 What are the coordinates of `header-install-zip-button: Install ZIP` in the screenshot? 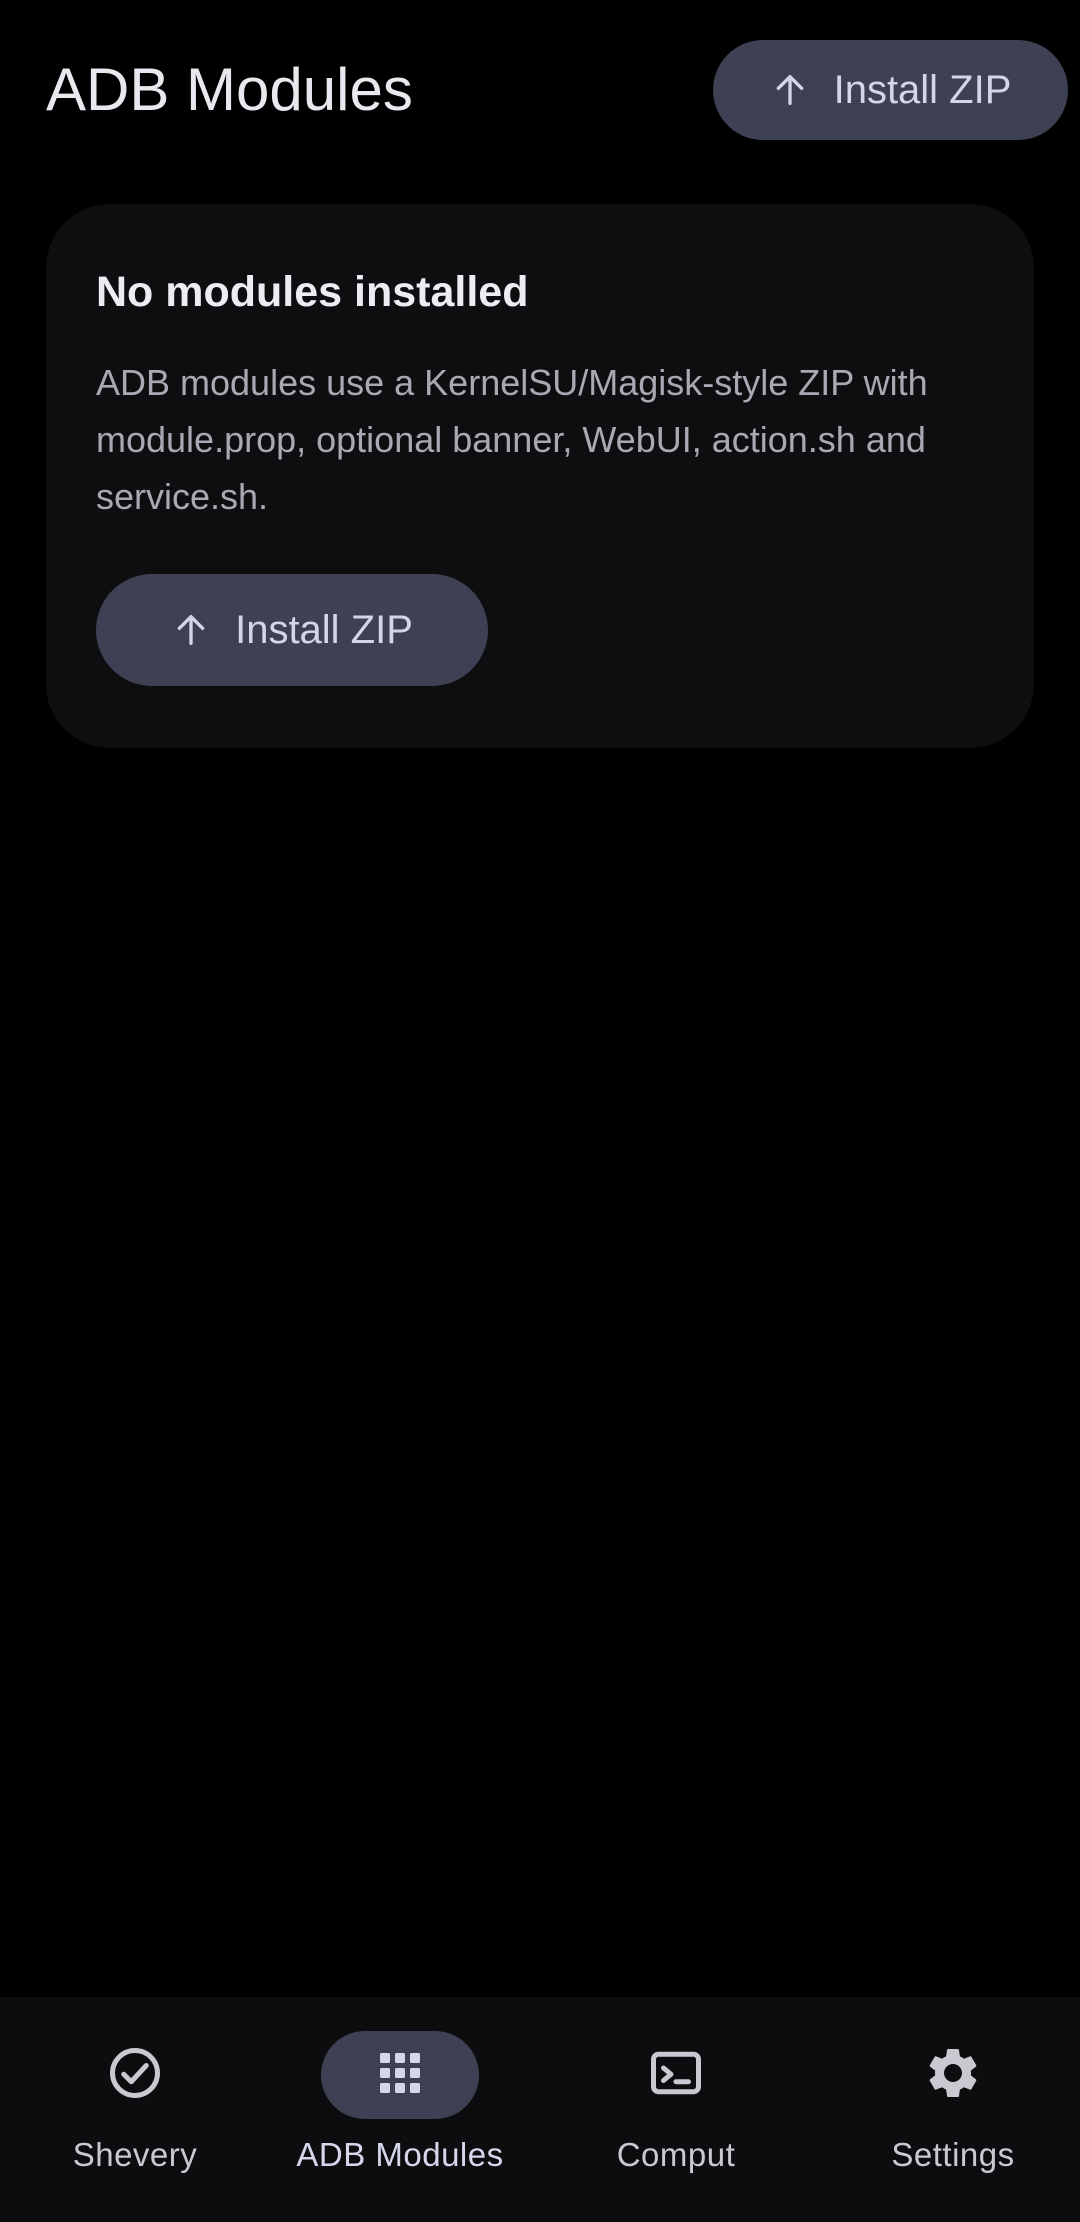 It's located at (890, 90).